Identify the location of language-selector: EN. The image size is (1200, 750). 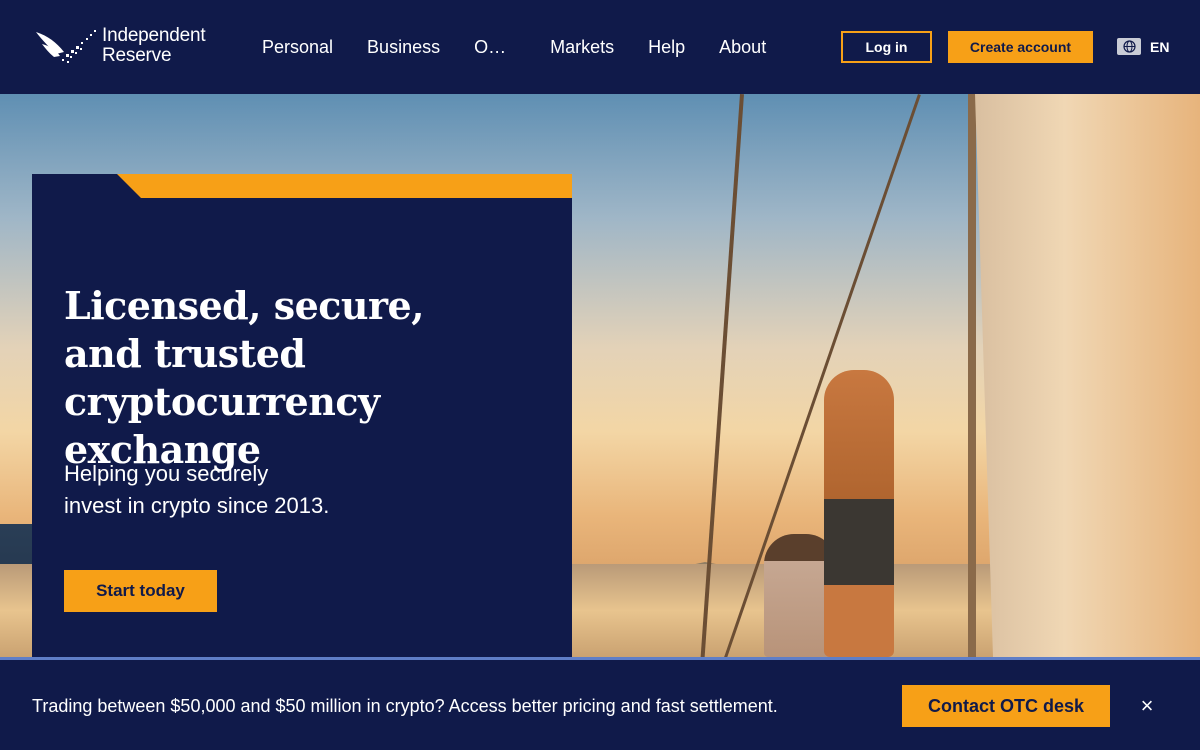
(1143, 46).